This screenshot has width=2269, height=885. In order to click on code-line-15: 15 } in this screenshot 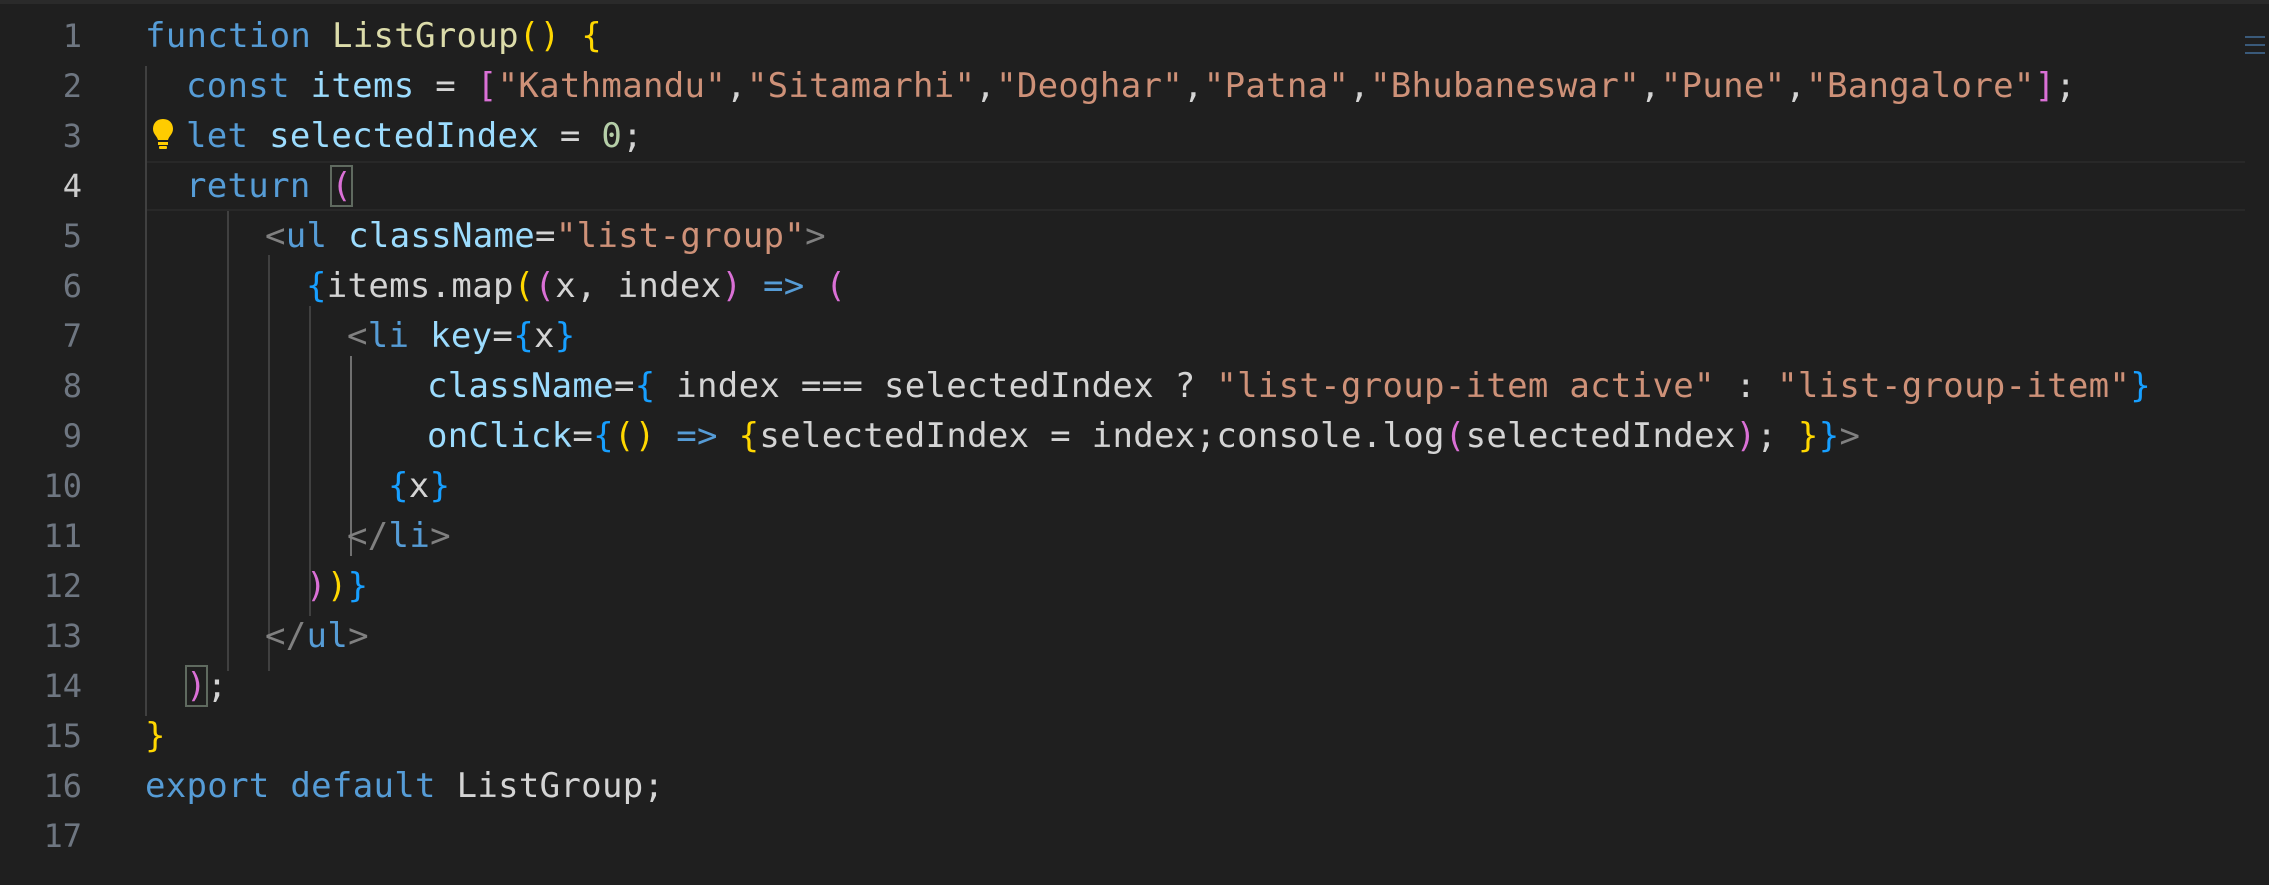, I will do `click(1122, 736)`.